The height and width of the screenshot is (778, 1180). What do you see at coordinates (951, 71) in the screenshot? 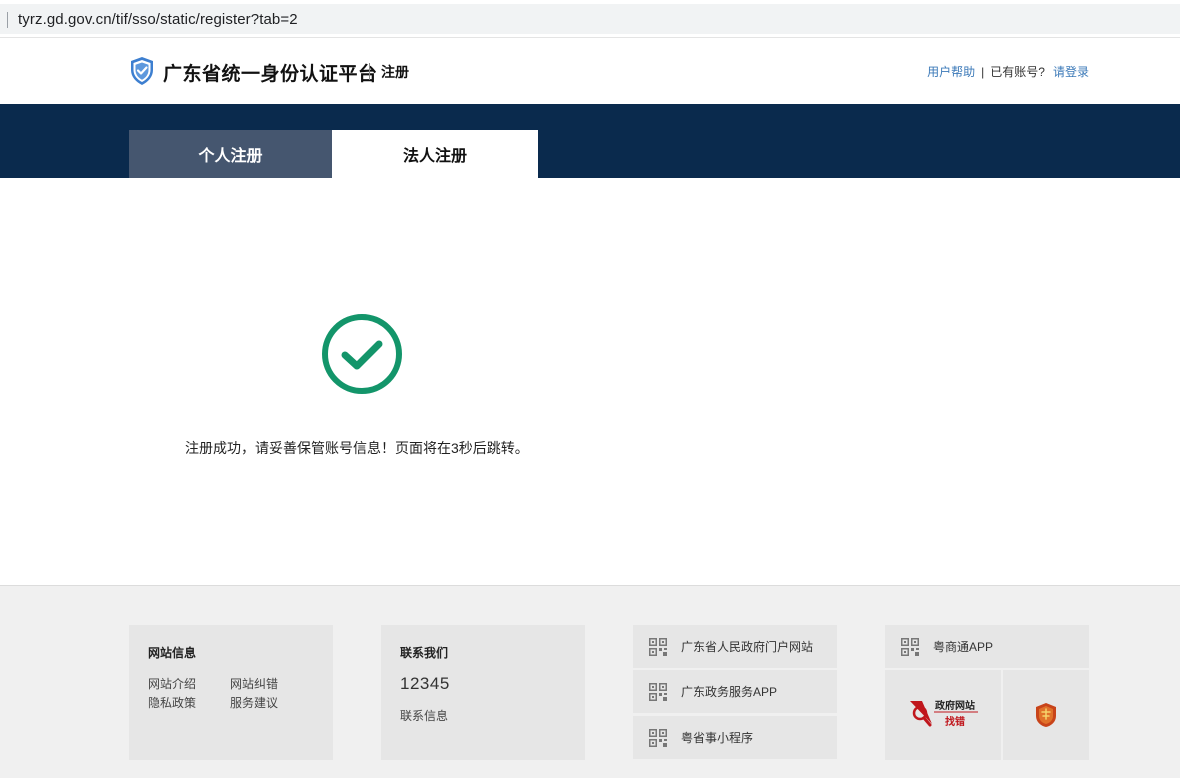
I see `user-help-link: 用户帮助` at bounding box center [951, 71].